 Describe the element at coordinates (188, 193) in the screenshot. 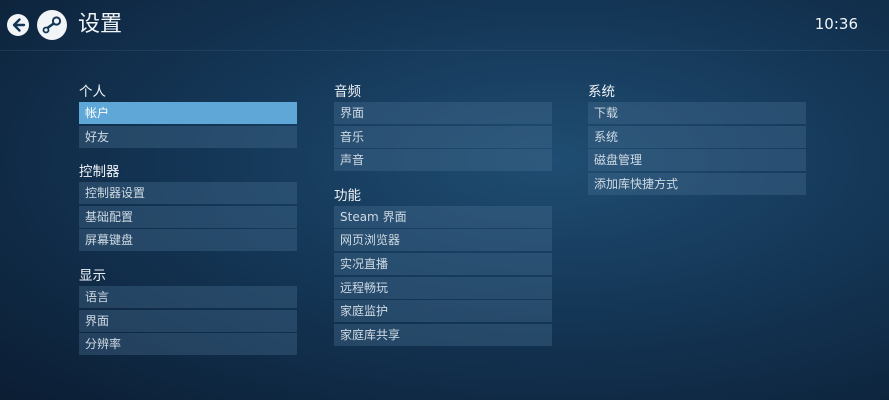

I see `menu-item-controller-settings: 控制器设置` at that location.